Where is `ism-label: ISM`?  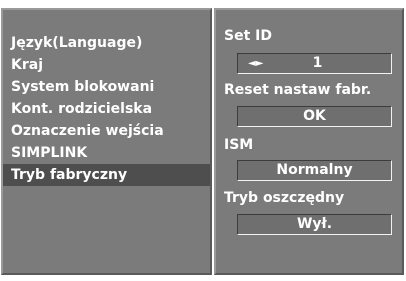 ism-label: ISM is located at coordinates (239, 145).